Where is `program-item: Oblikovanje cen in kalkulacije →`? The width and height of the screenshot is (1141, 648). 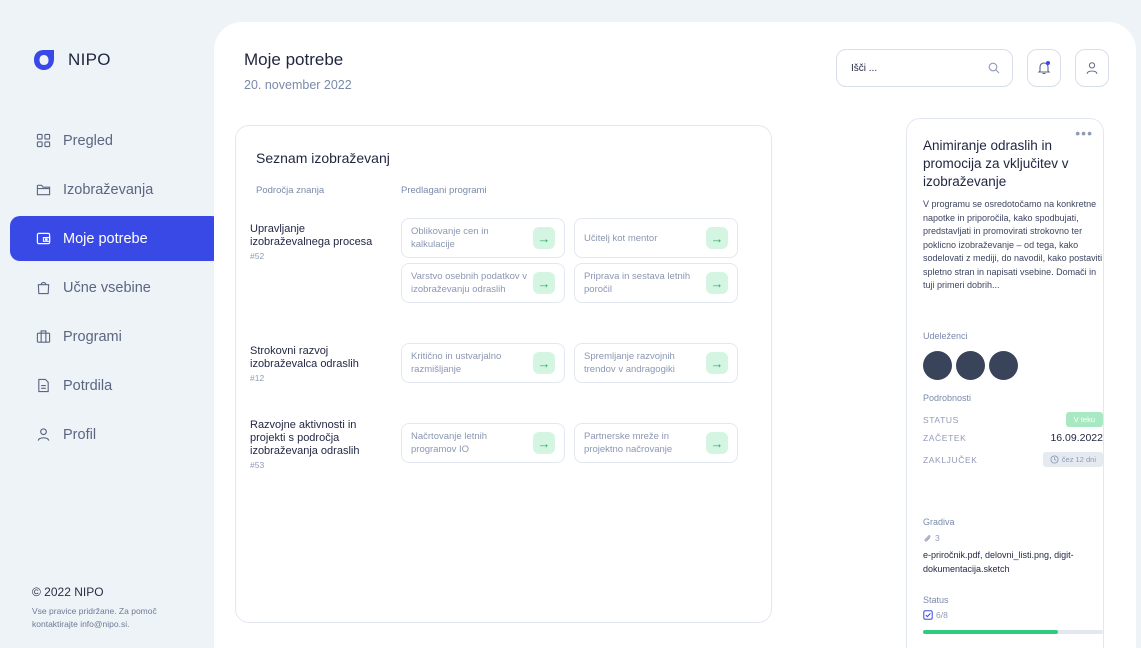 program-item: Oblikovanje cen in kalkulacije → is located at coordinates (483, 238).